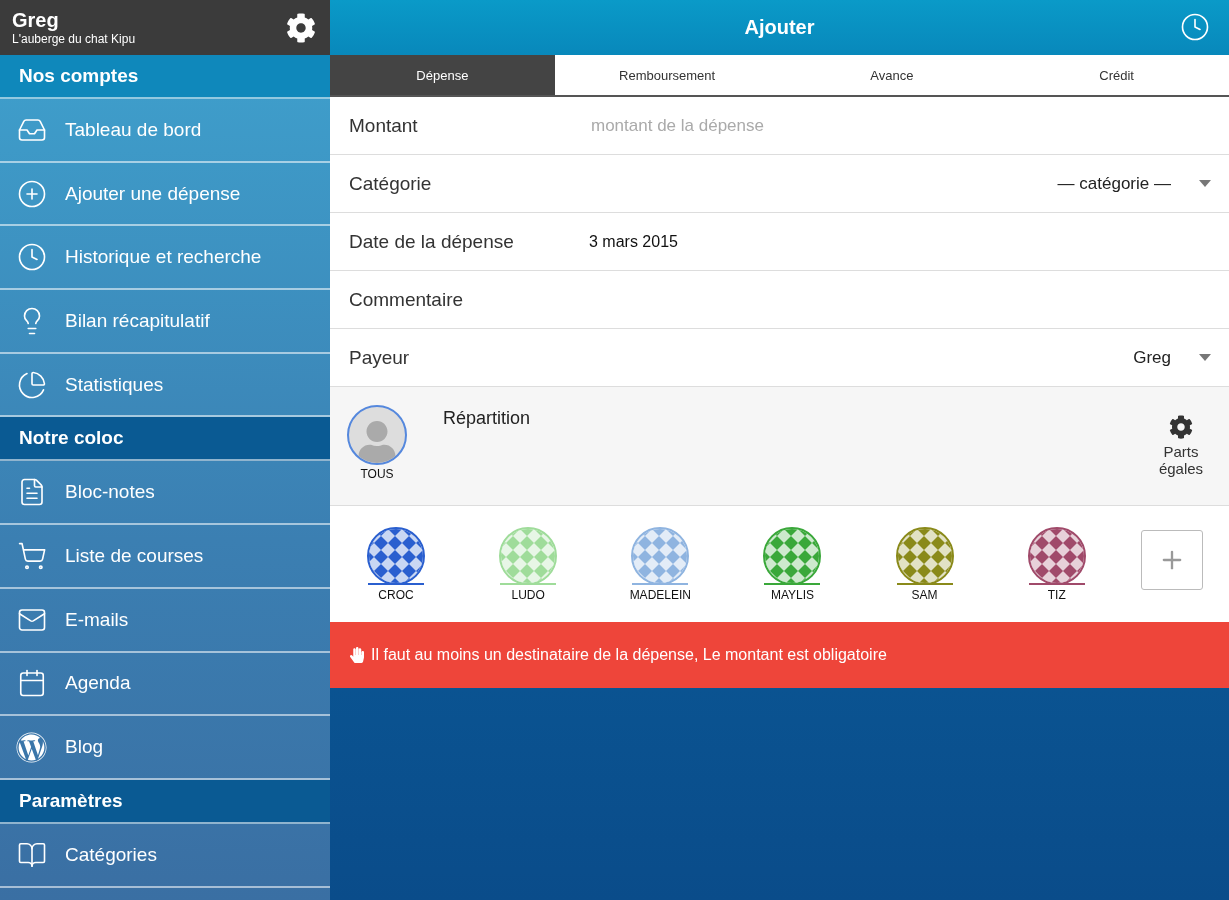 The image size is (1229, 900). Describe the element at coordinates (1195, 27) in the screenshot. I see `clock-icon` at that location.